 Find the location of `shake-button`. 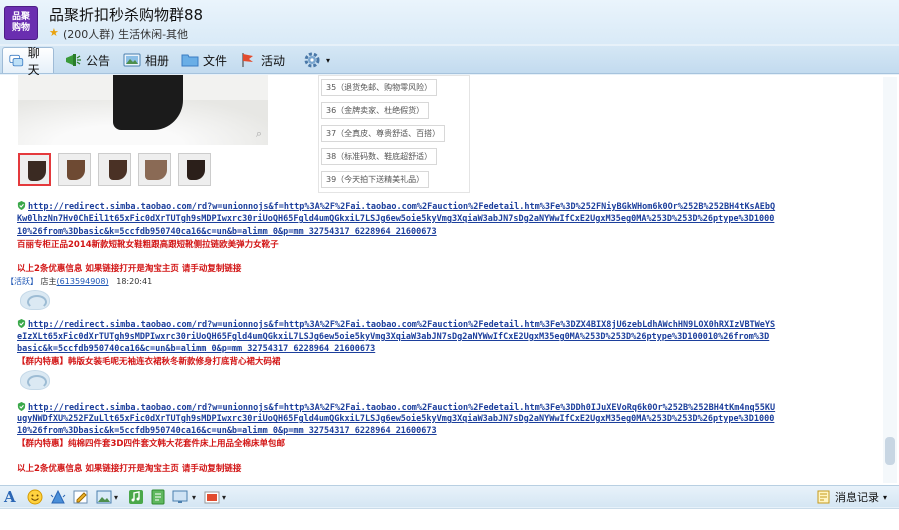

shake-button is located at coordinates (58, 497).